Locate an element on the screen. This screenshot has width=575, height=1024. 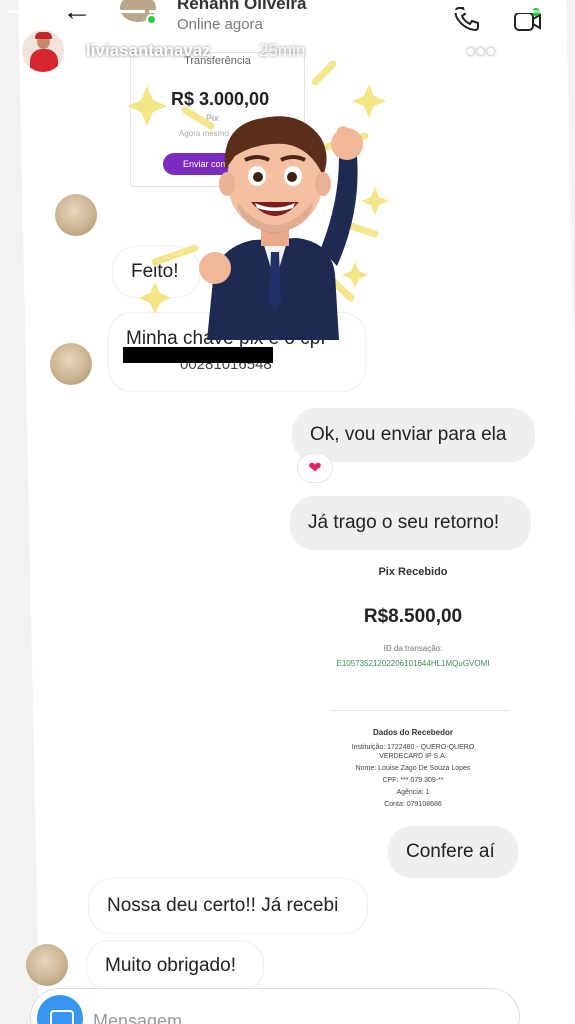
more-options-icon: ••• is located at coordinates (481, 51).